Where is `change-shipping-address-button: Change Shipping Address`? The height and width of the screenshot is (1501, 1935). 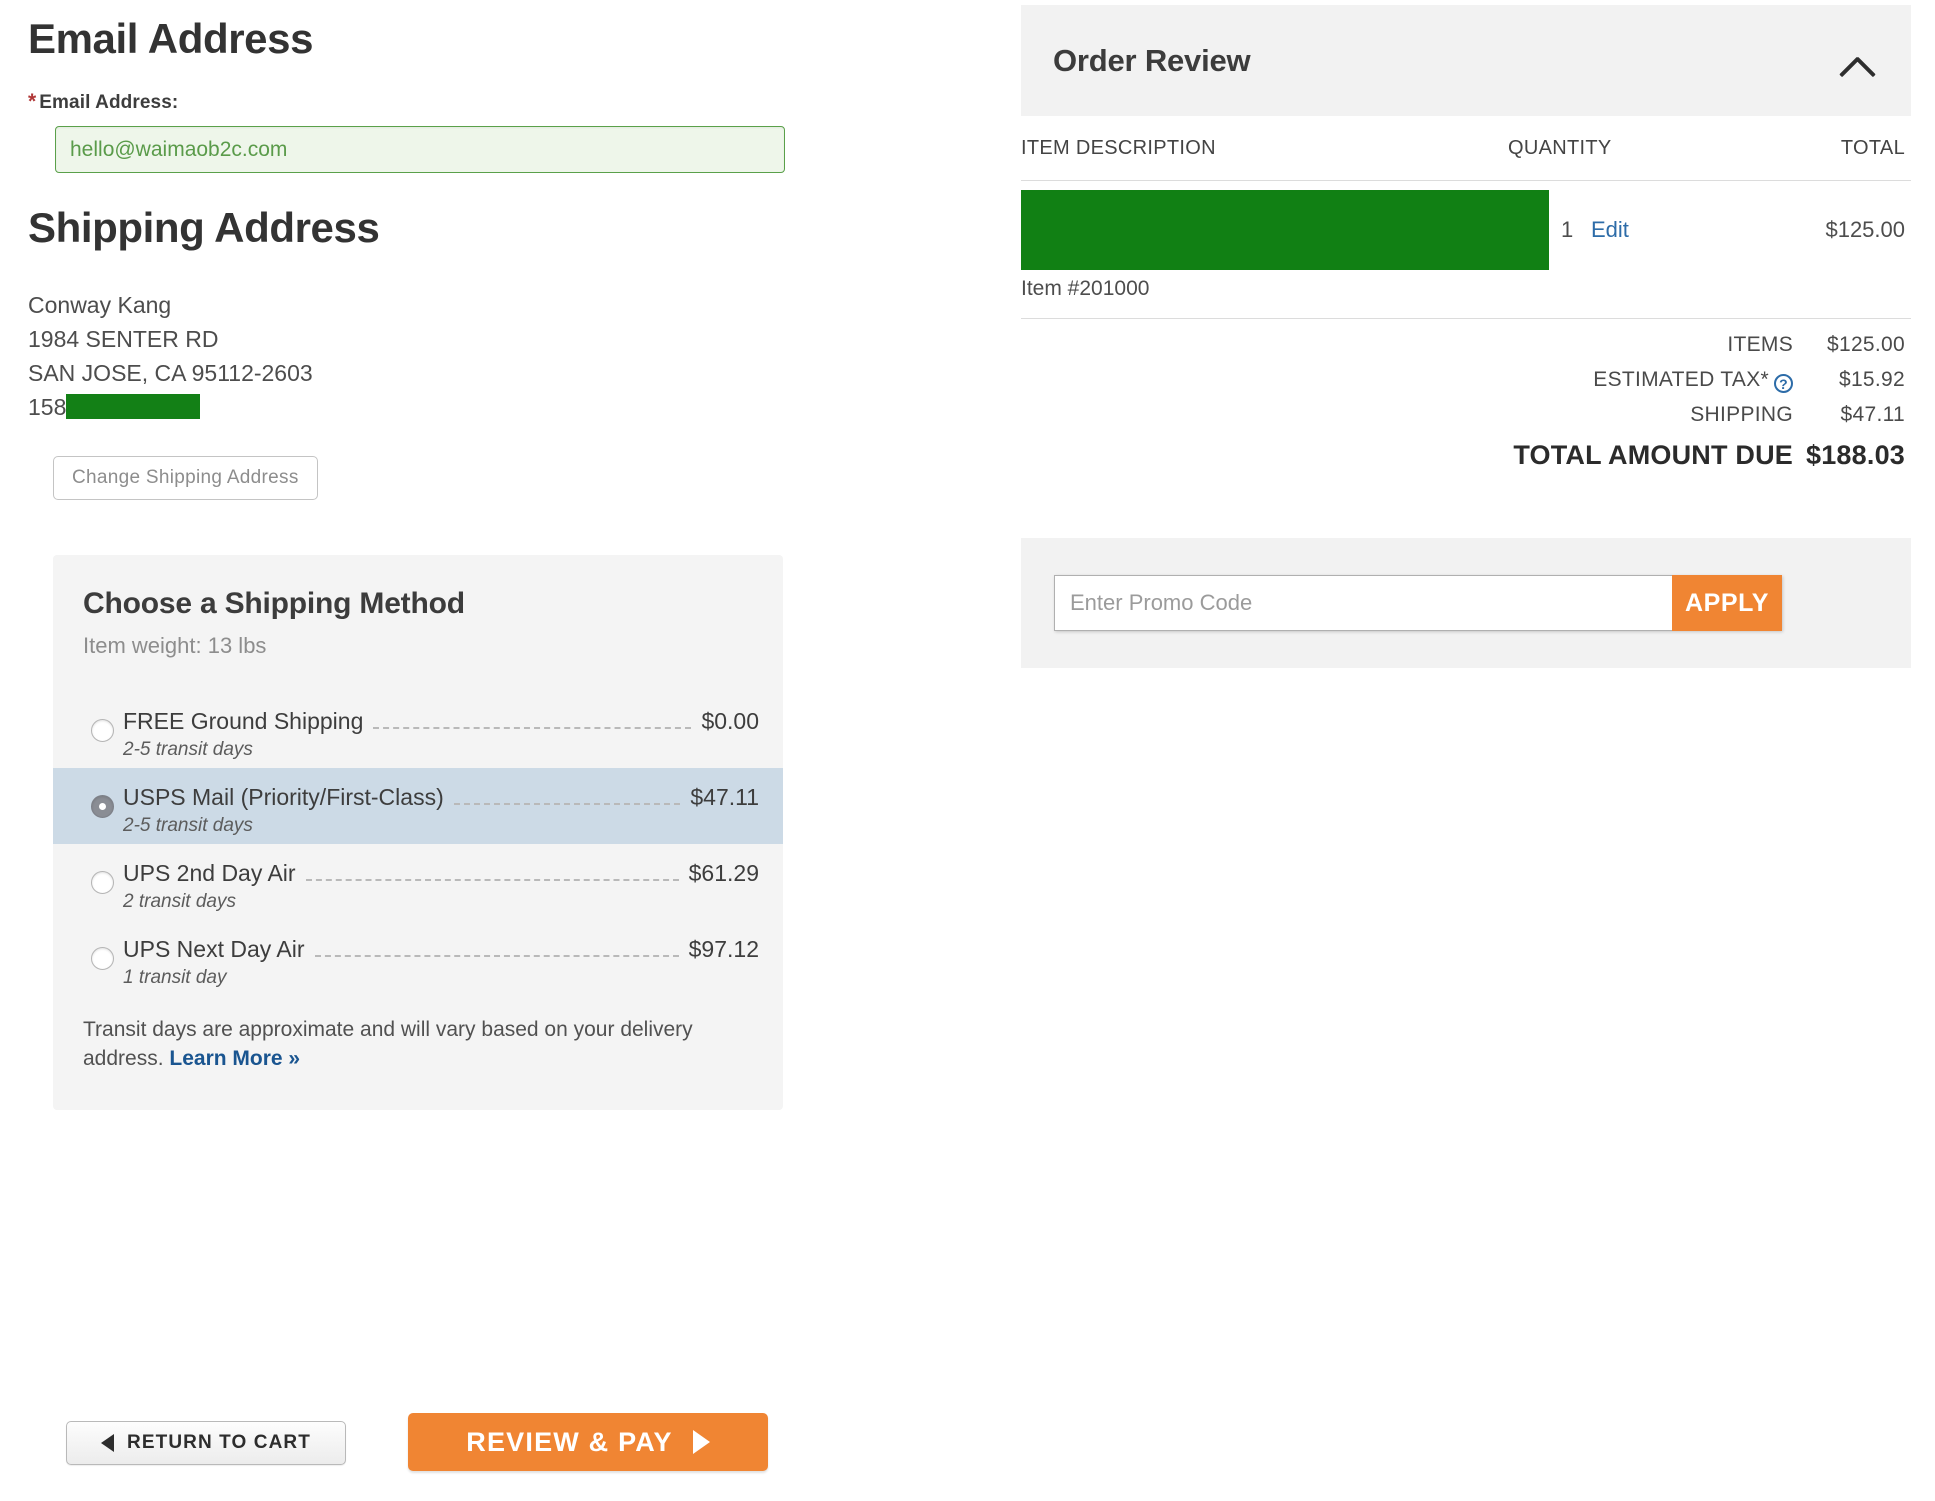
change-shipping-address-button: Change Shipping Address is located at coordinates (185, 478).